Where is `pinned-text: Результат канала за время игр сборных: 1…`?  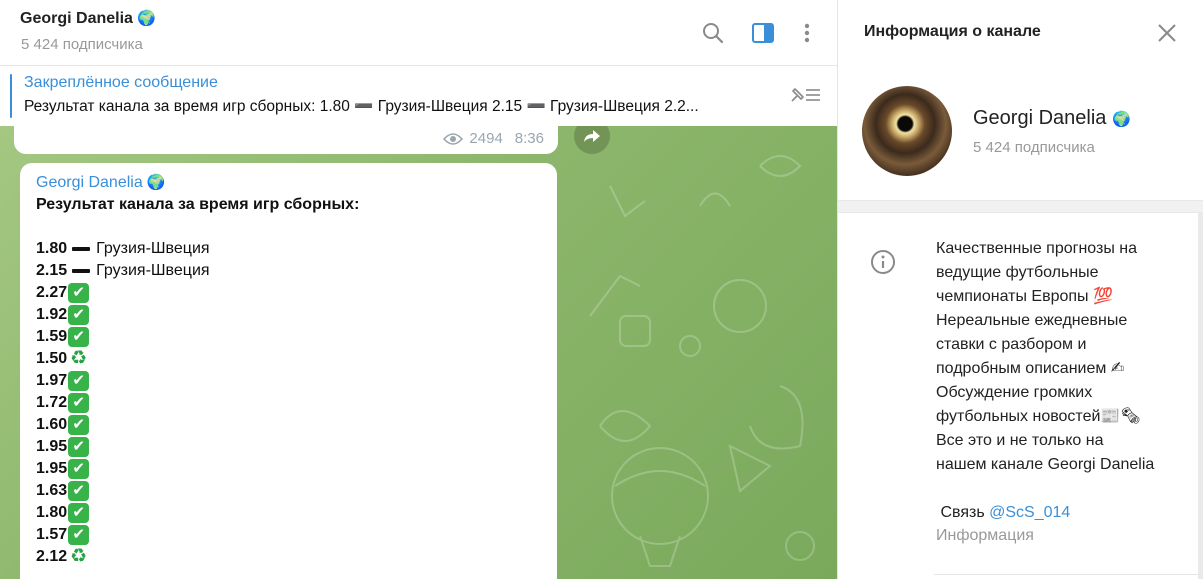 pinned-text: Результат канала за время игр сборных: 1… is located at coordinates (361, 106).